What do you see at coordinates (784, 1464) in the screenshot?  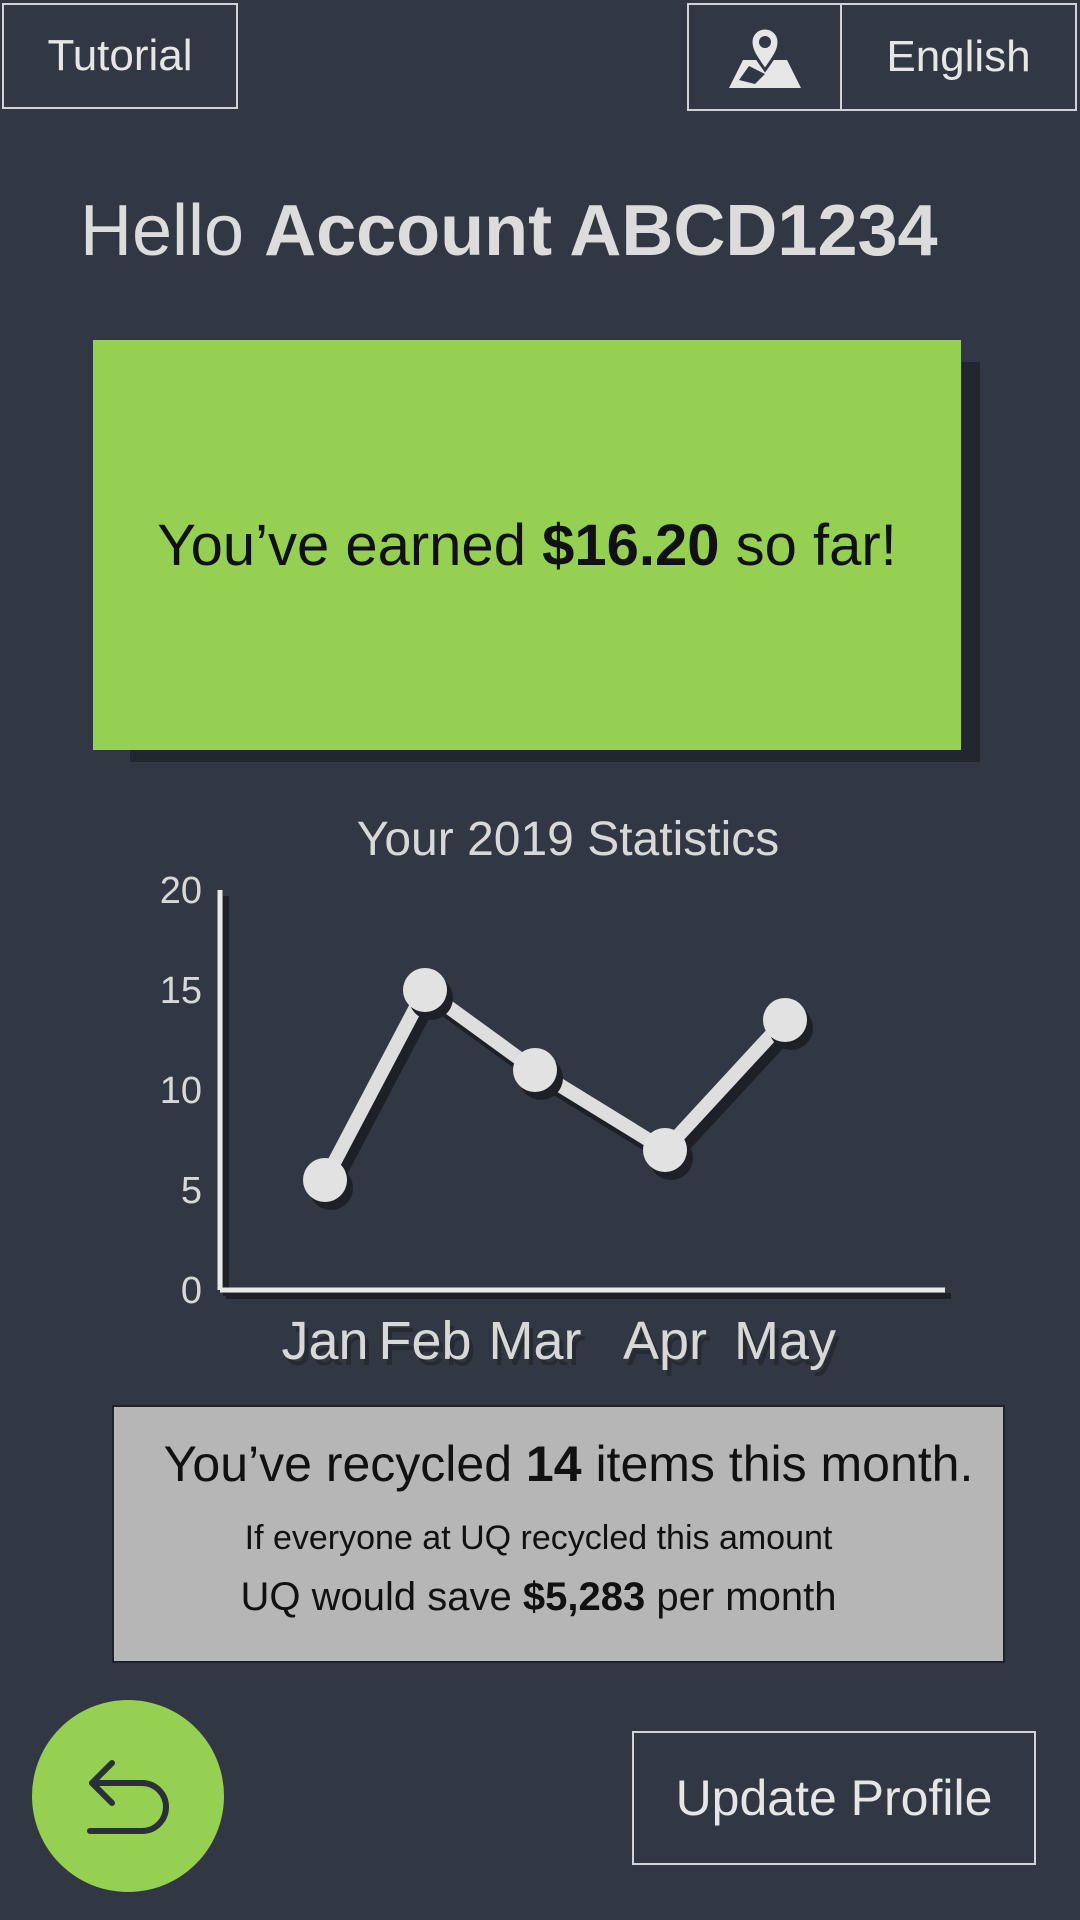 I see `recycled-suffix: items this month.` at bounding box center [784, 1464].